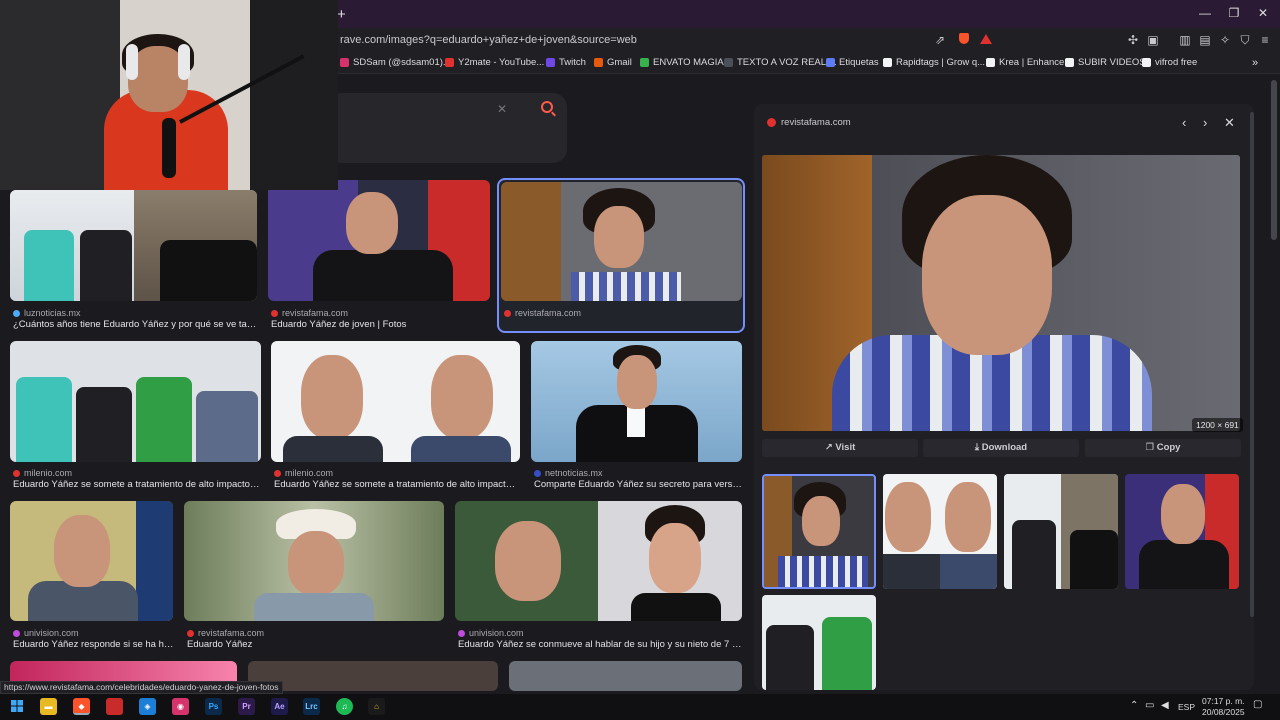  Describe the element at coordinates (48, 706) in the screenshot. I see `file-explorer-icon: ▬` at that location.